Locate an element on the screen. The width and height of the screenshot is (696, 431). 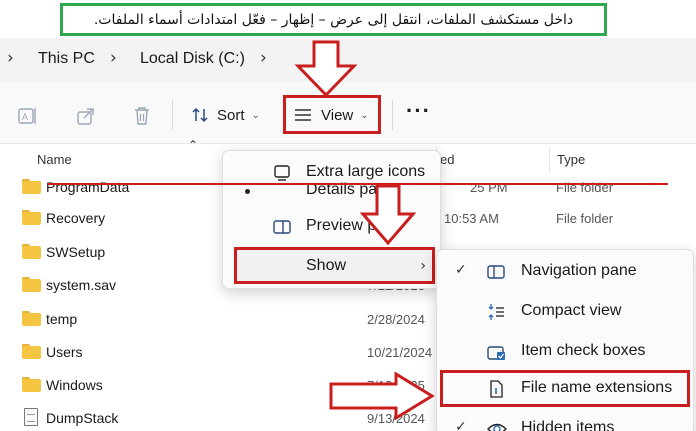
rename-icon: A is located at coordinates (28, 116).